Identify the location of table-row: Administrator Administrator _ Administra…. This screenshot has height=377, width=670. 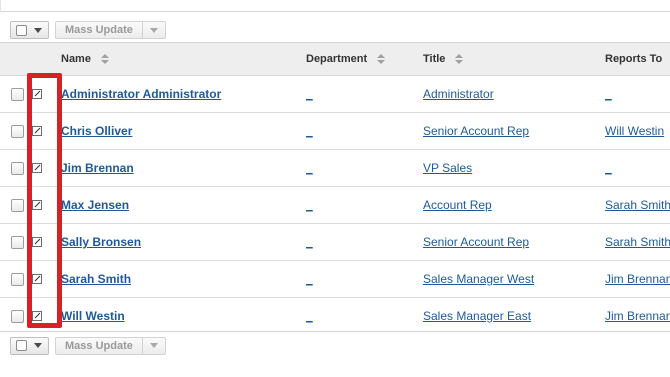
(335, 94).